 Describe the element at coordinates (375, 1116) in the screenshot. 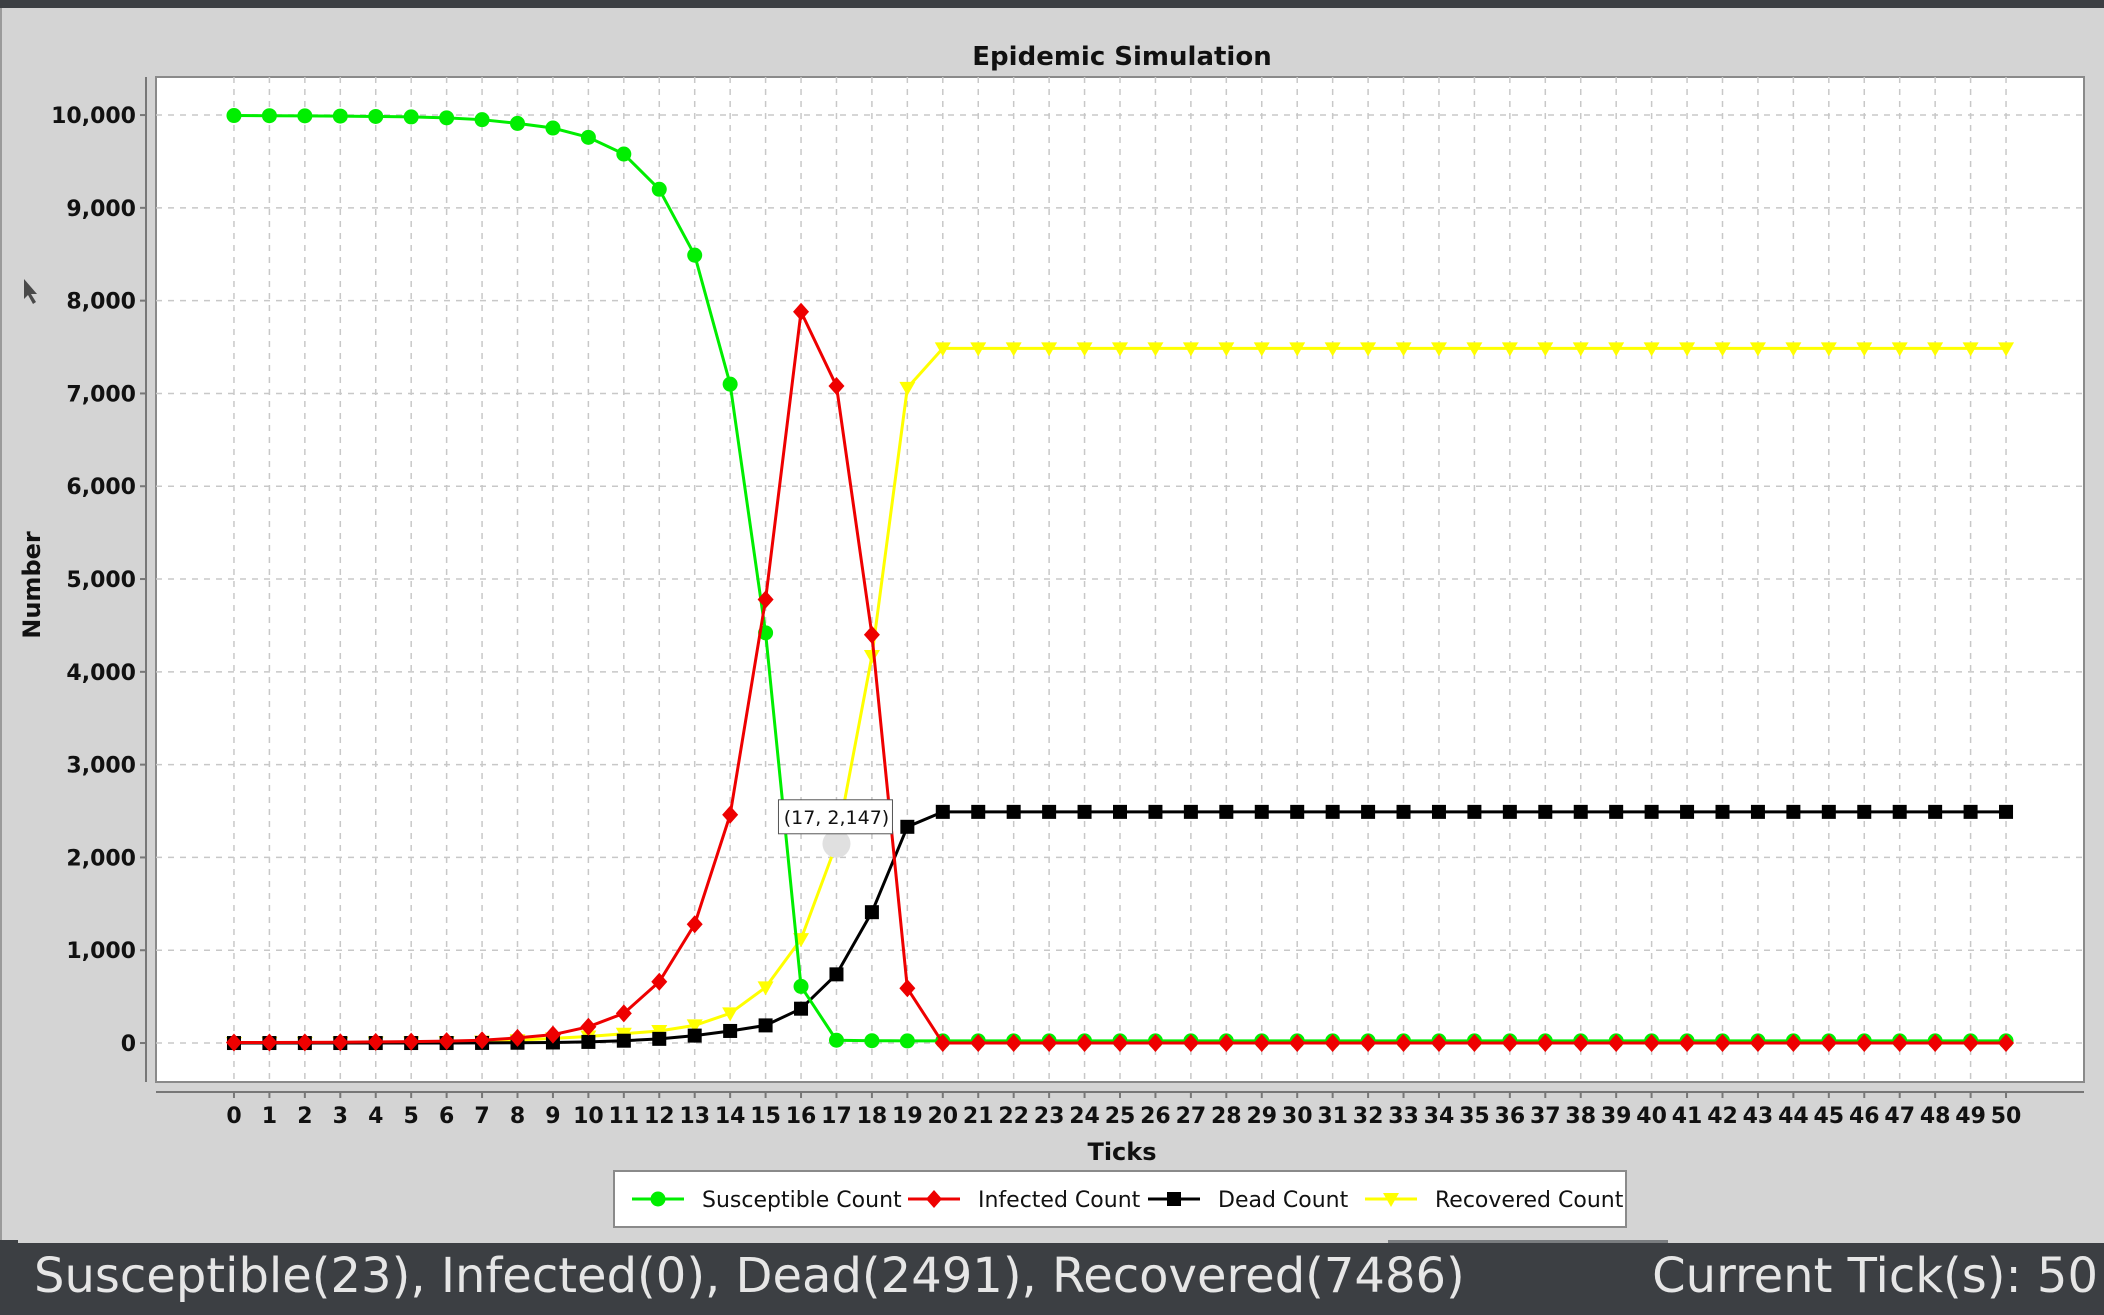

I see `x-tick-label: 4` at that location.